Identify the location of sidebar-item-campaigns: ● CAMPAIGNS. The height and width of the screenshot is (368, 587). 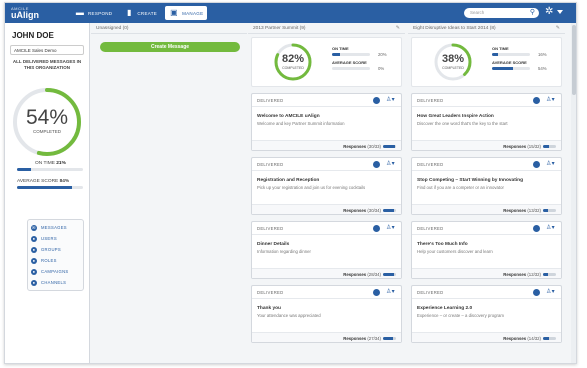
(55, 271).